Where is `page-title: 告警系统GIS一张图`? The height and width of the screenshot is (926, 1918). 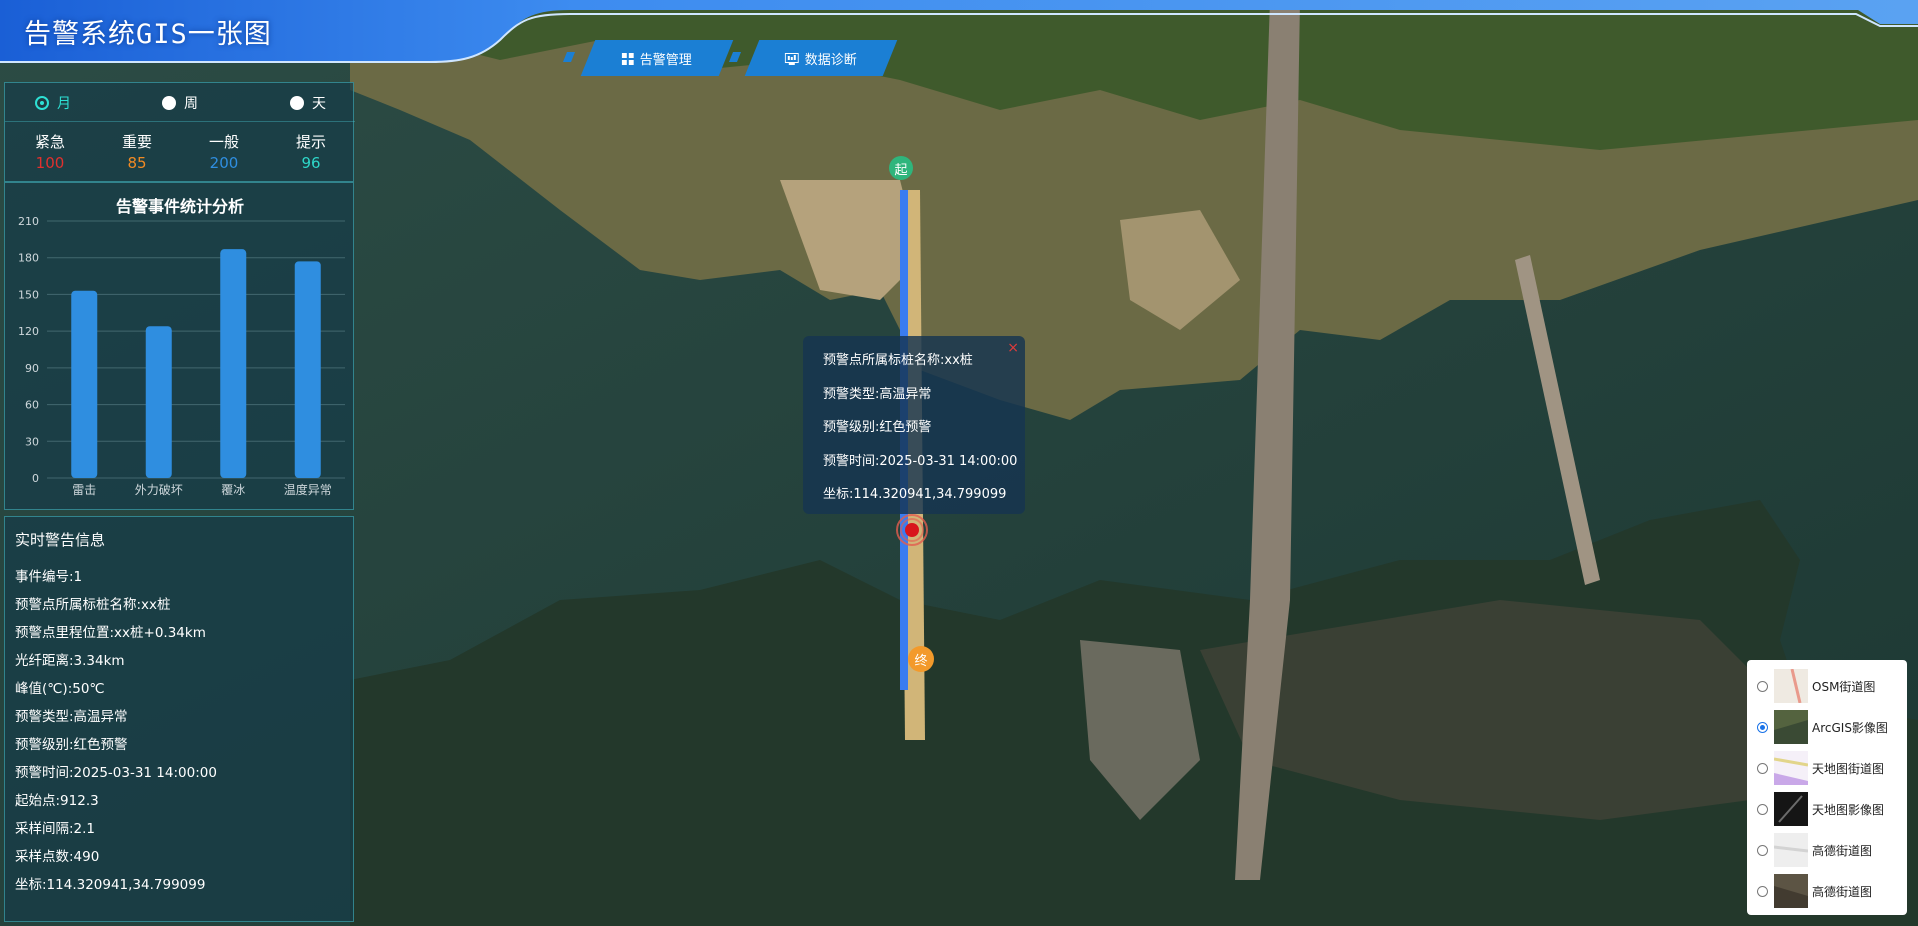 page-title: 告警系统GIS一张图 is located at coordinates (148, 34).